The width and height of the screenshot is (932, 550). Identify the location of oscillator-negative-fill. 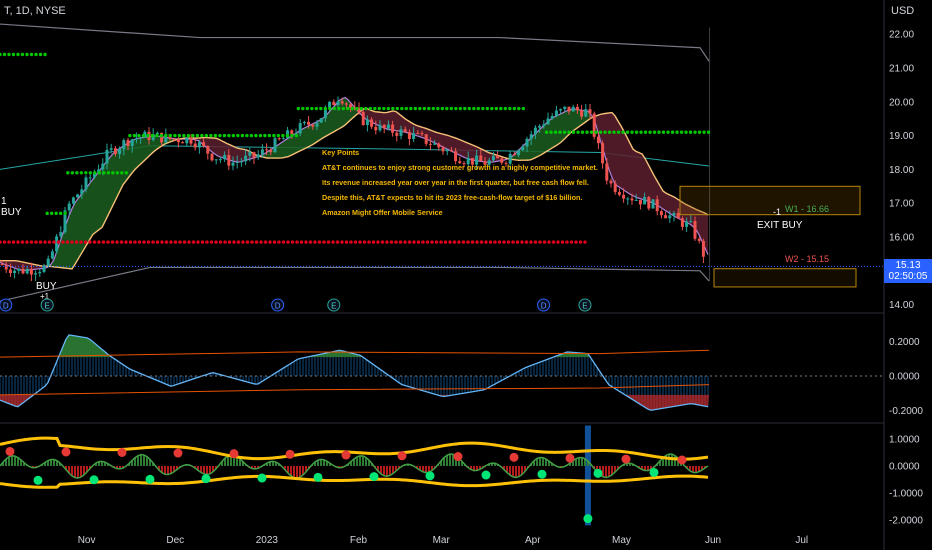
(355, 402).